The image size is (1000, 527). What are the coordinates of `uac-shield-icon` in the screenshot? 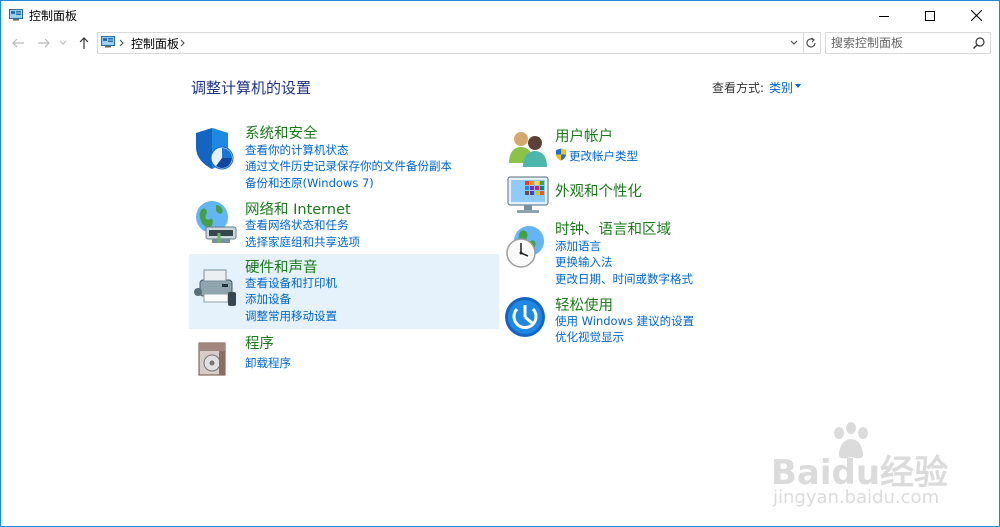 It's located at (561, 154).